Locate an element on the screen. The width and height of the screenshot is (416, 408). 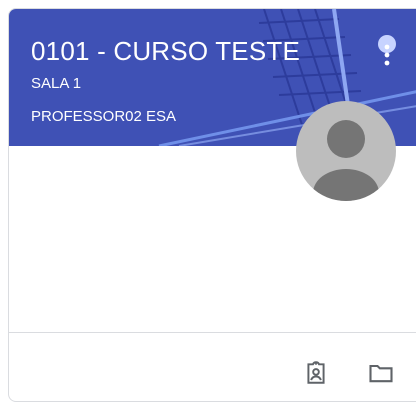
course-title: 0101 - CURSO TESTE is located at coordinates (165, 51).